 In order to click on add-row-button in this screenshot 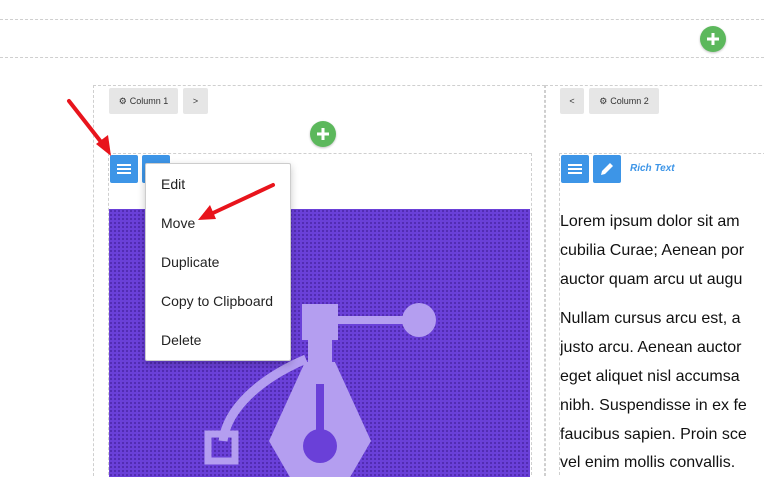, I will do `click(713, 39)`.